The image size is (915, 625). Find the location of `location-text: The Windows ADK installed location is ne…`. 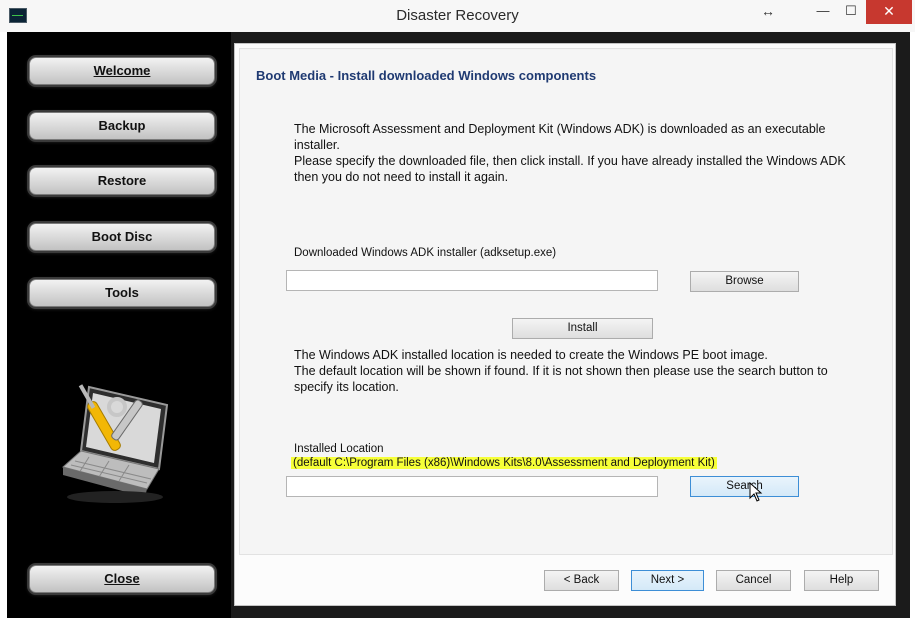

location-text: The Windows ADK installed location is ne… is located at coordinates (584, 371).